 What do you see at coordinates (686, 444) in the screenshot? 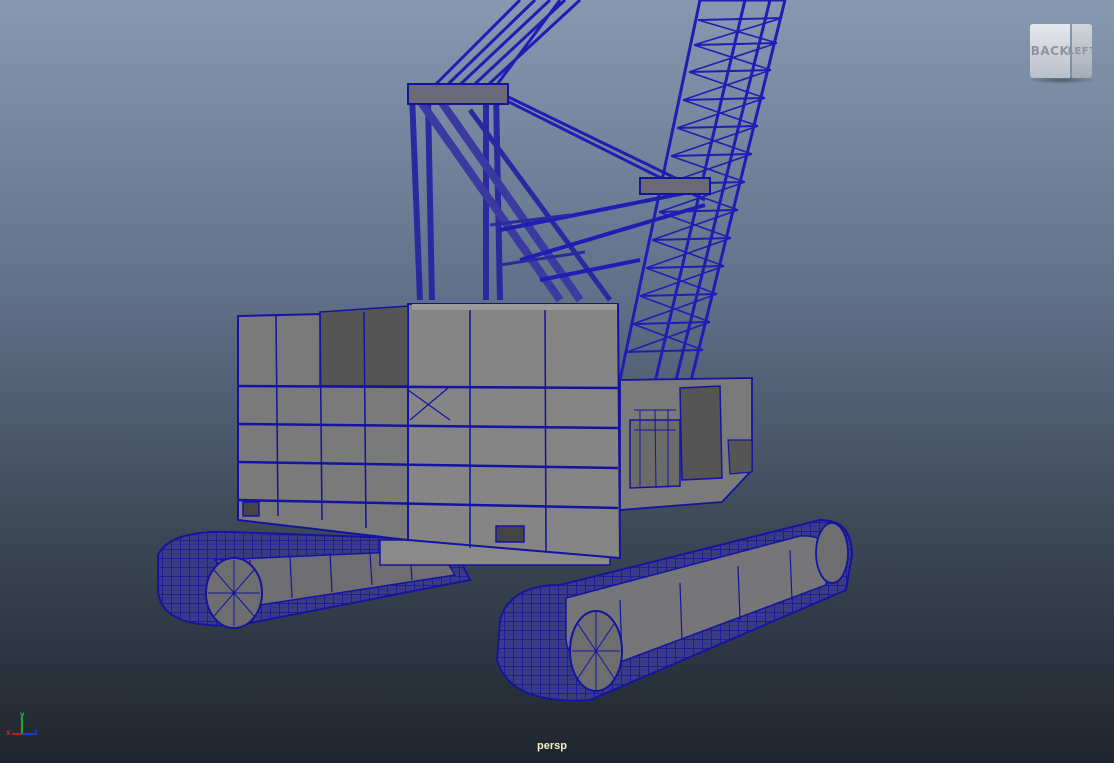
I see `operator-cab` at bounding box center [686, 444].